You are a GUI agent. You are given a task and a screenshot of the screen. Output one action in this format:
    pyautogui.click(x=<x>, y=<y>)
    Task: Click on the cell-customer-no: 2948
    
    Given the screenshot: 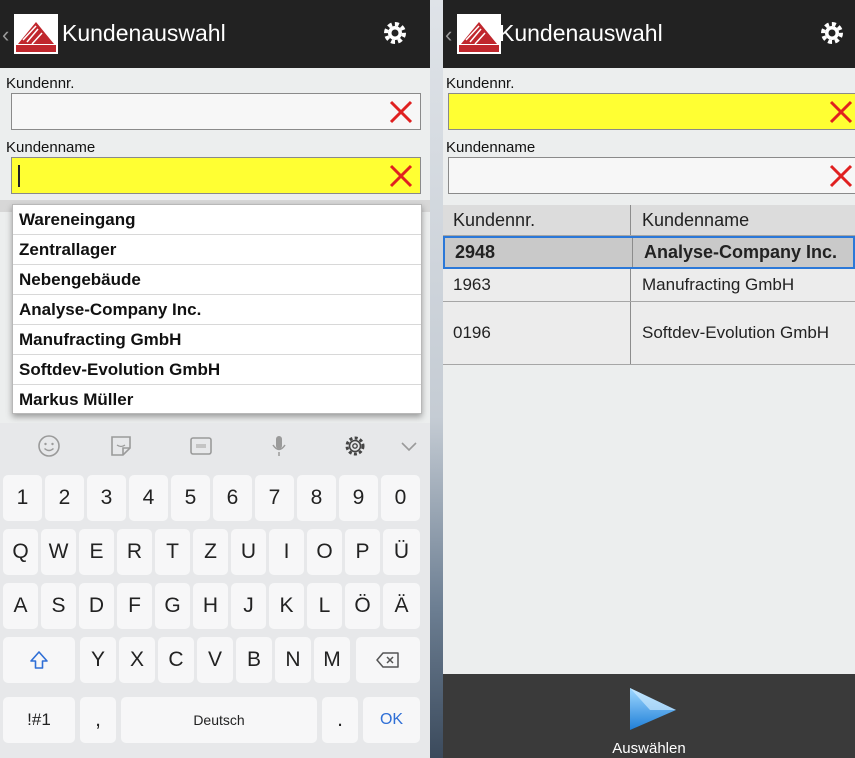 What is the action you would take?
    pyautogui.click(x=539, y=252)
    